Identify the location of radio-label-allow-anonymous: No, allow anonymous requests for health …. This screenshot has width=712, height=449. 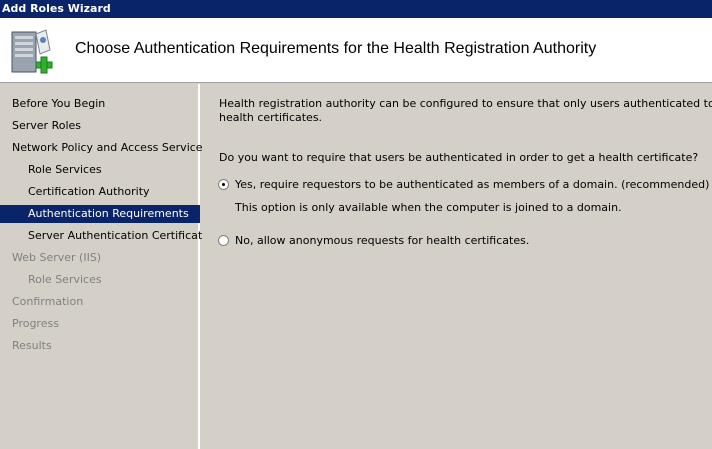
(382, 240).